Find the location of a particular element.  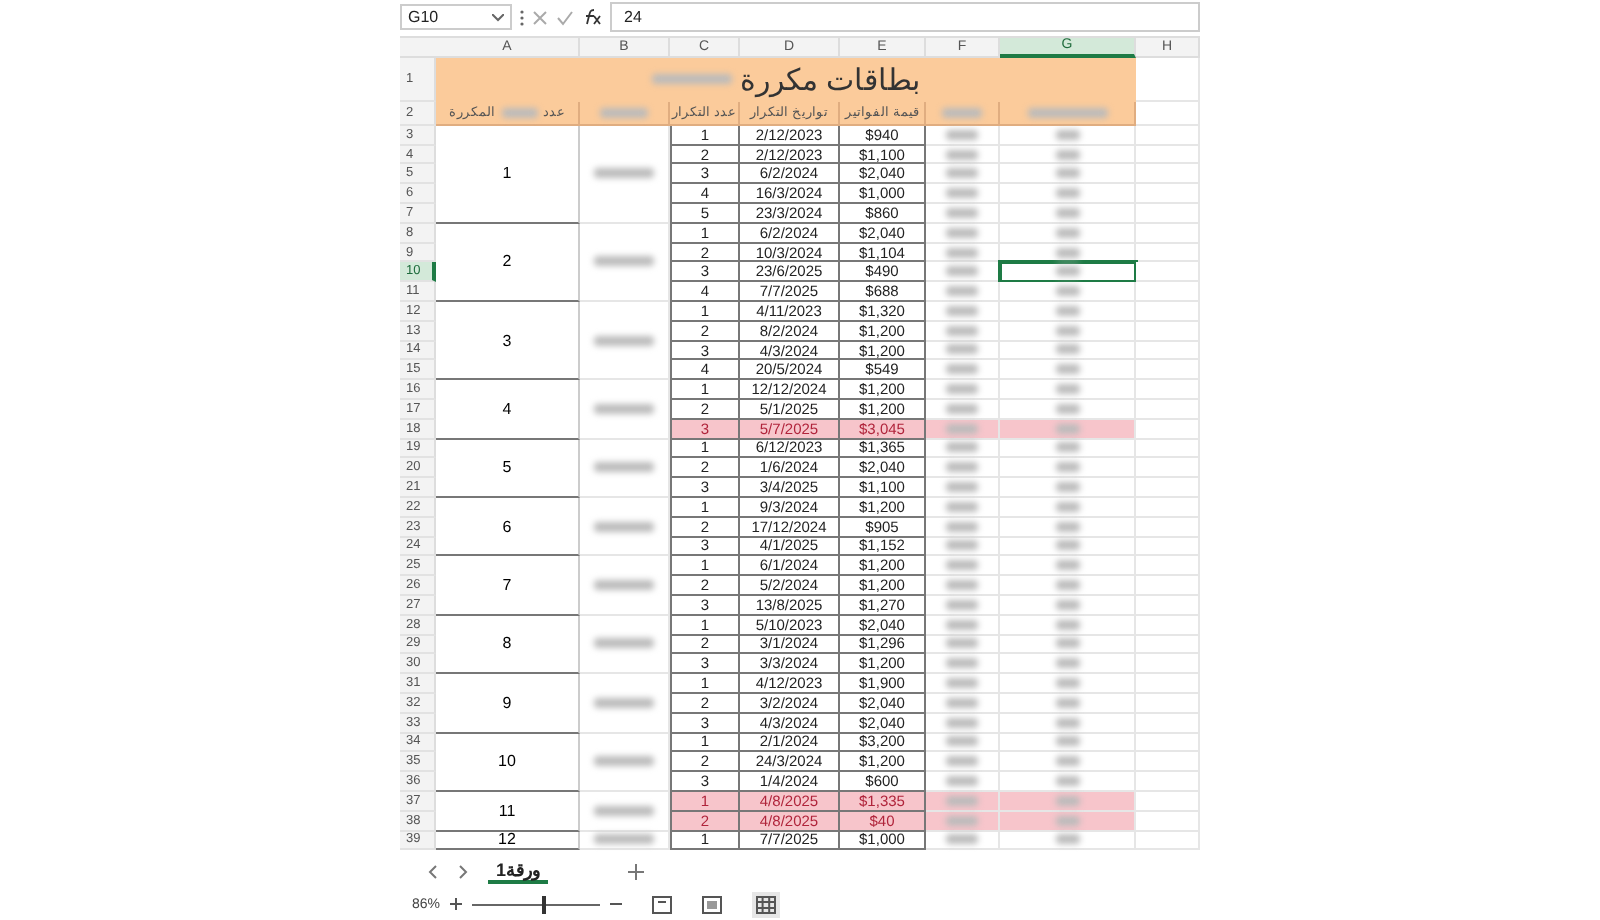

title-text: بطاقات مكررة is located at coordinates (830, 79).